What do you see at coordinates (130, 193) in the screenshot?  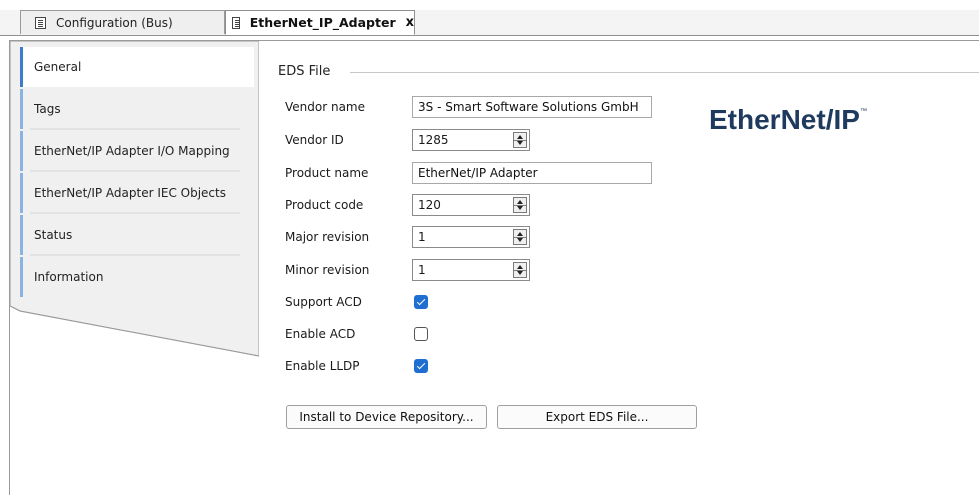 I see `sidebar-item-label: EtherNet/IP Adapter IEC Objects` at bounding box center [130, 193].